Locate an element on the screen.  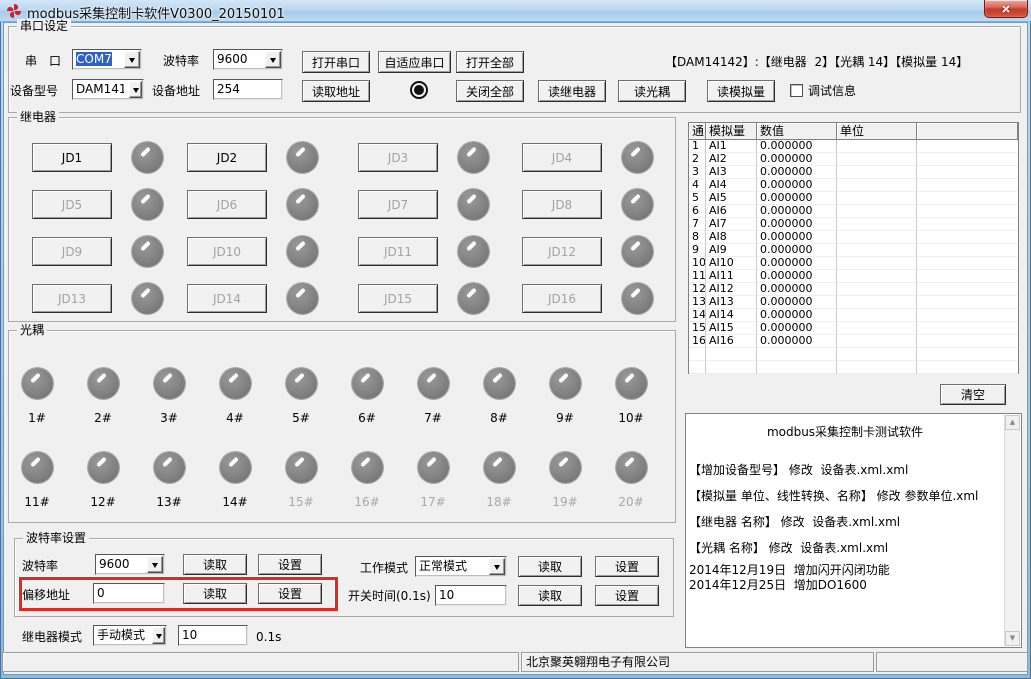
work-mode-label: 工作模式 is located at coordinates (384, 568).